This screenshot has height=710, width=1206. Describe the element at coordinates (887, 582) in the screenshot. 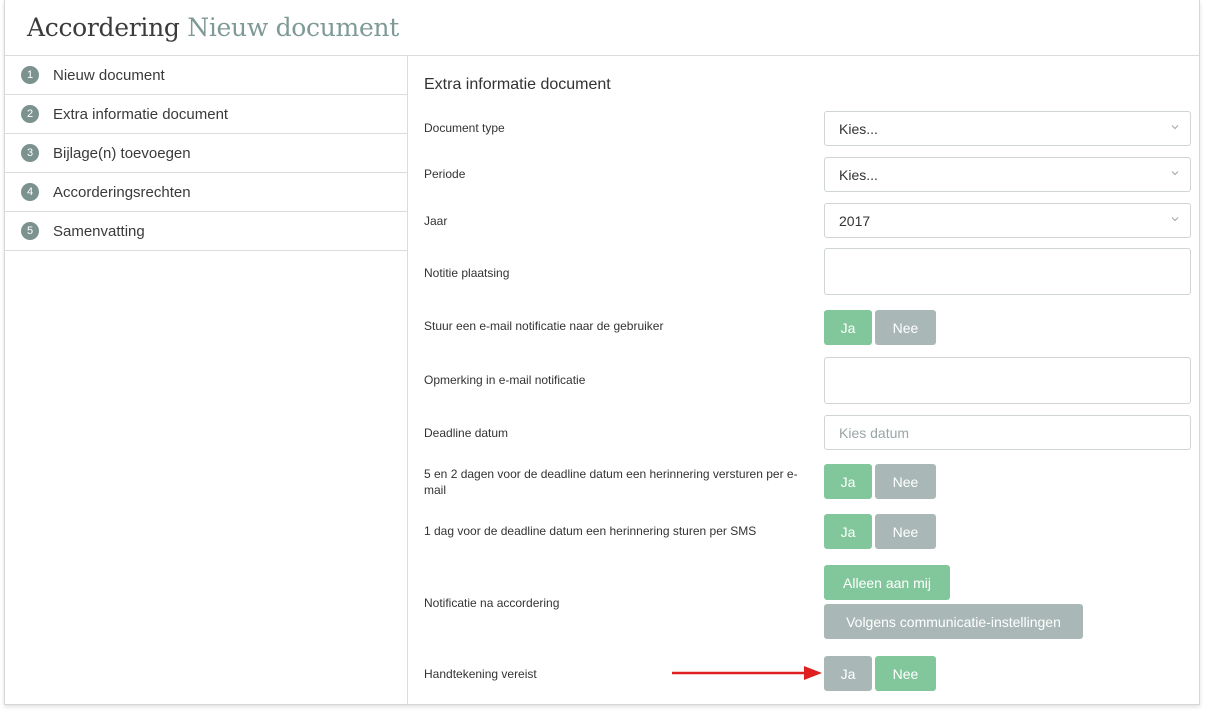

I see `alleen-aan-mij-button: Alleen aan mij` at that location.